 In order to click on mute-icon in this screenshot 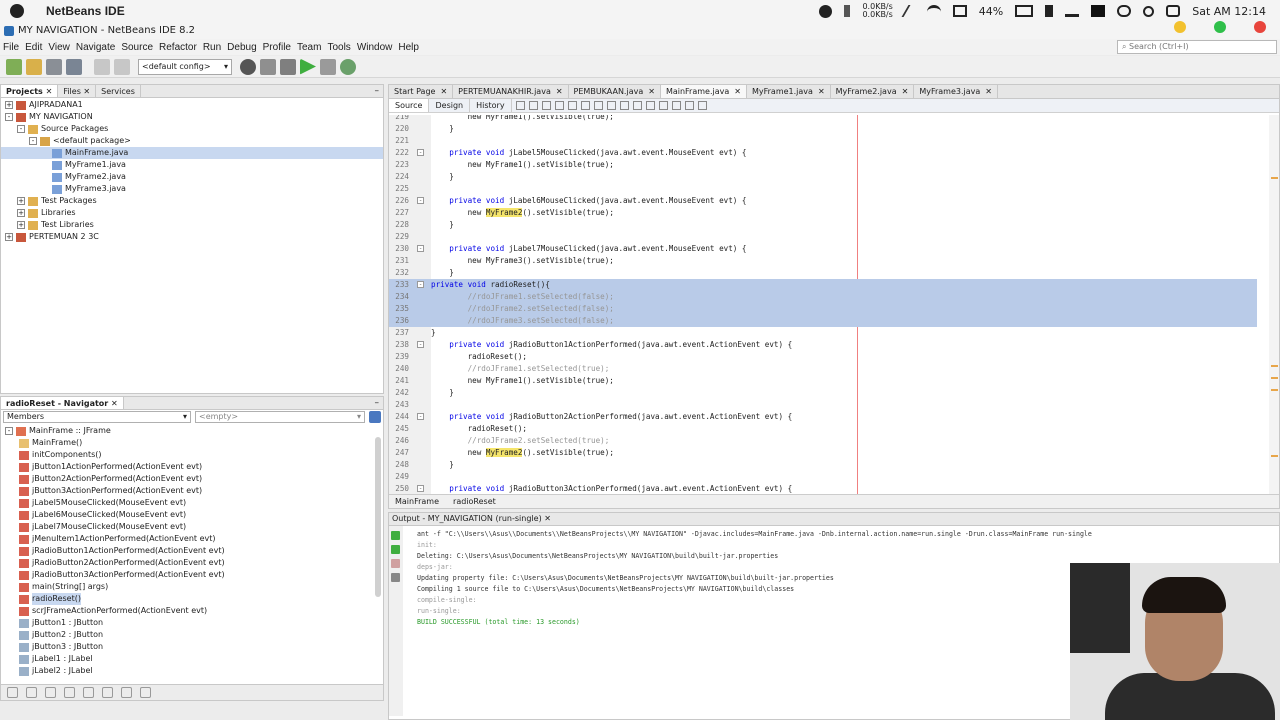, I will do `click(910, 11)`.